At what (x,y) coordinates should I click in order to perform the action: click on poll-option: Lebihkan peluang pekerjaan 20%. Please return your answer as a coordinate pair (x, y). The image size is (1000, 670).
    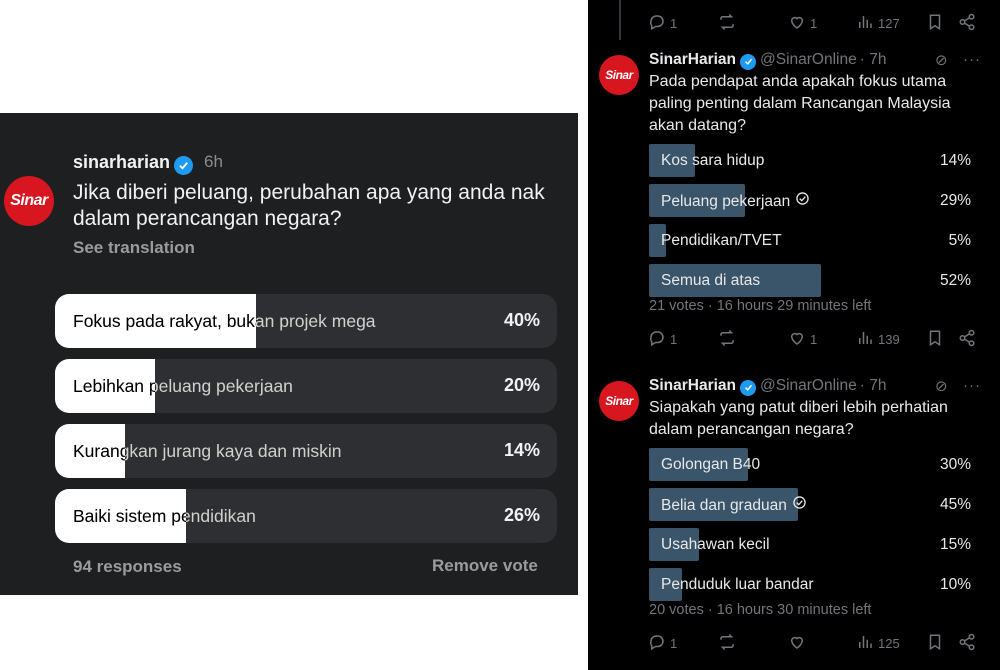
    Looking at the image, I should click on (306, 386).